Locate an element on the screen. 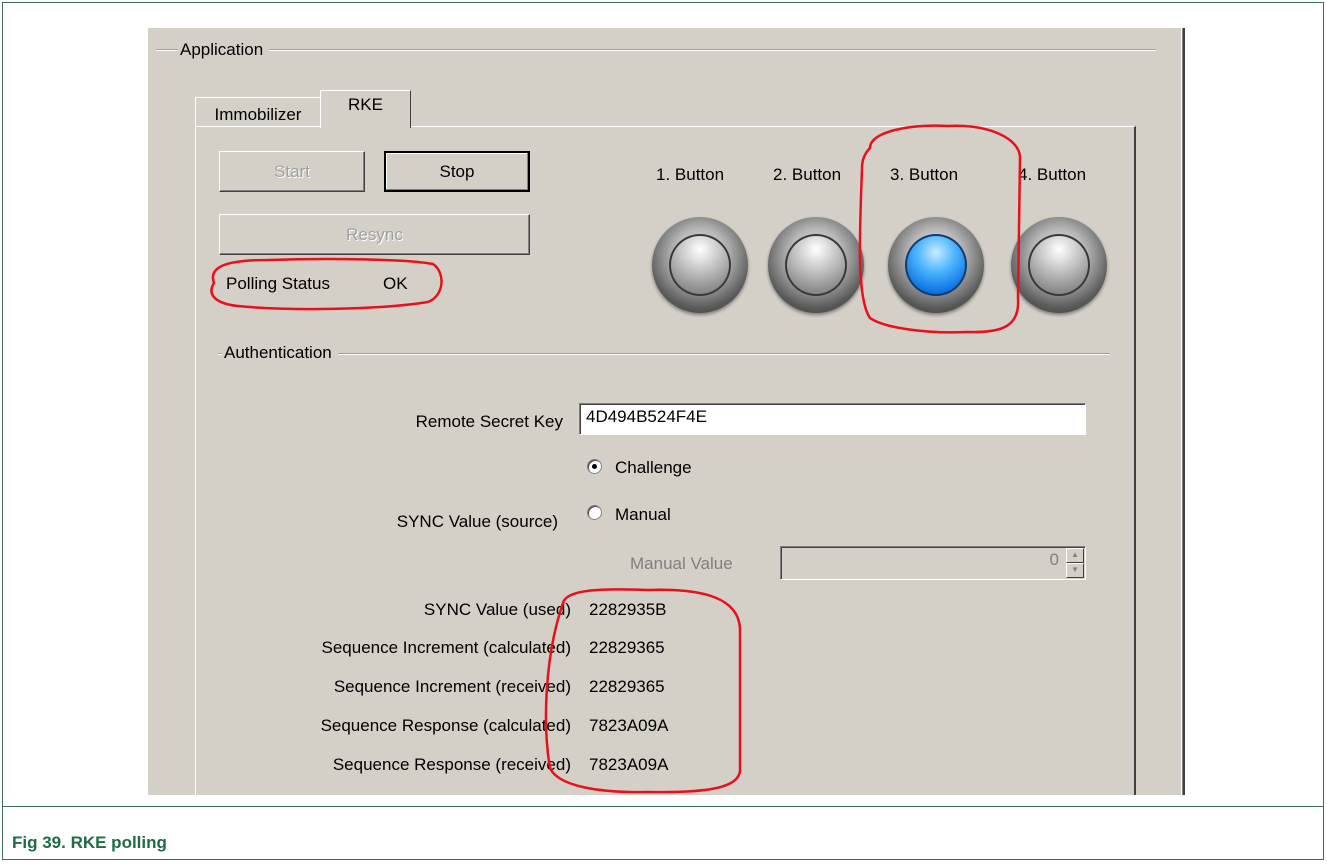 This screenshot has height=864, width=1327. tab-immobilizer: Immobilizer is located at coordinates (258, 112).